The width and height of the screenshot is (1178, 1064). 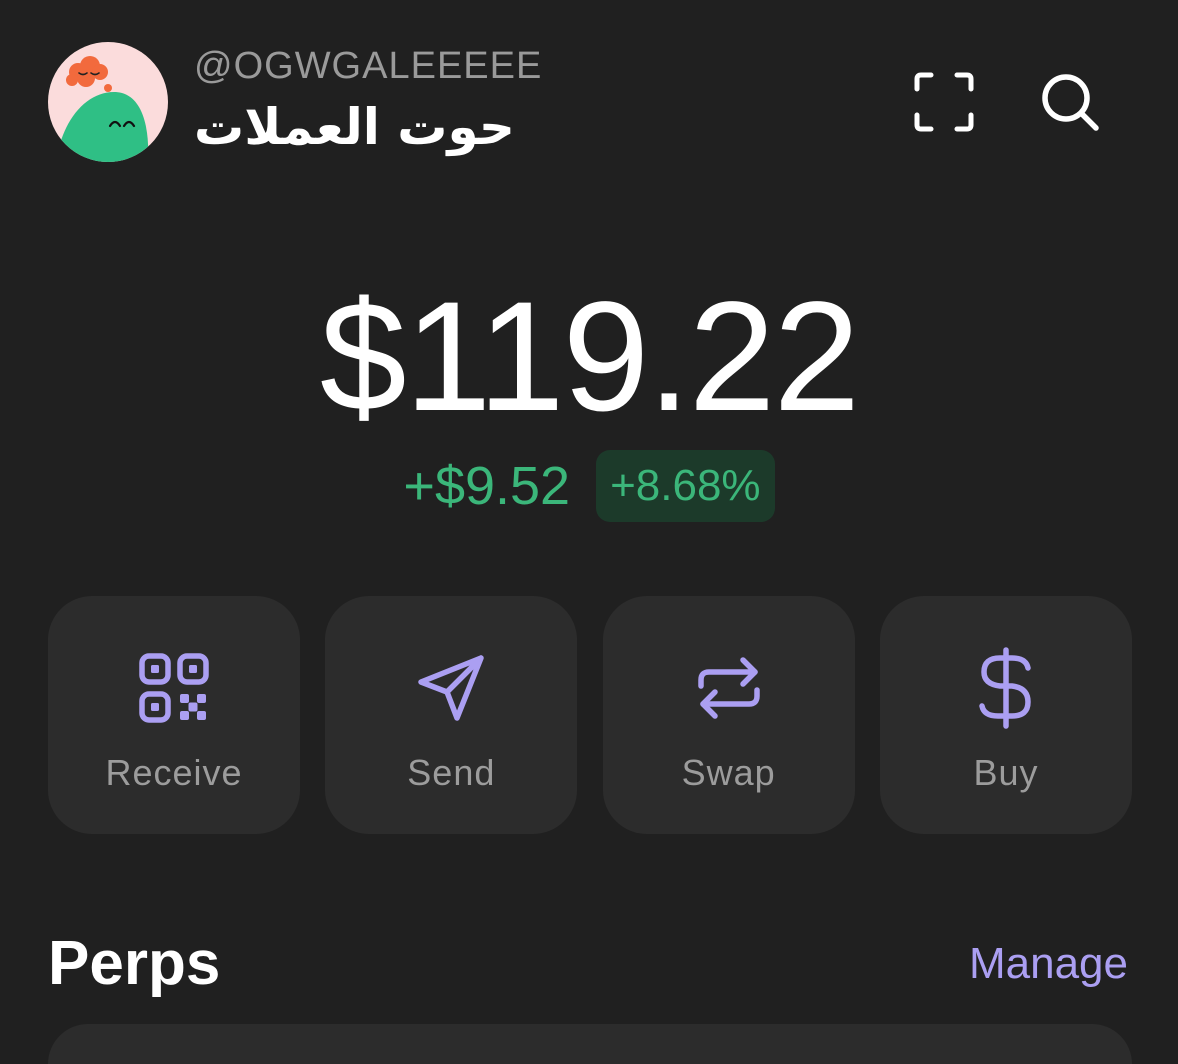 I want to click on send-button: Send, so click(x=451, y=715).